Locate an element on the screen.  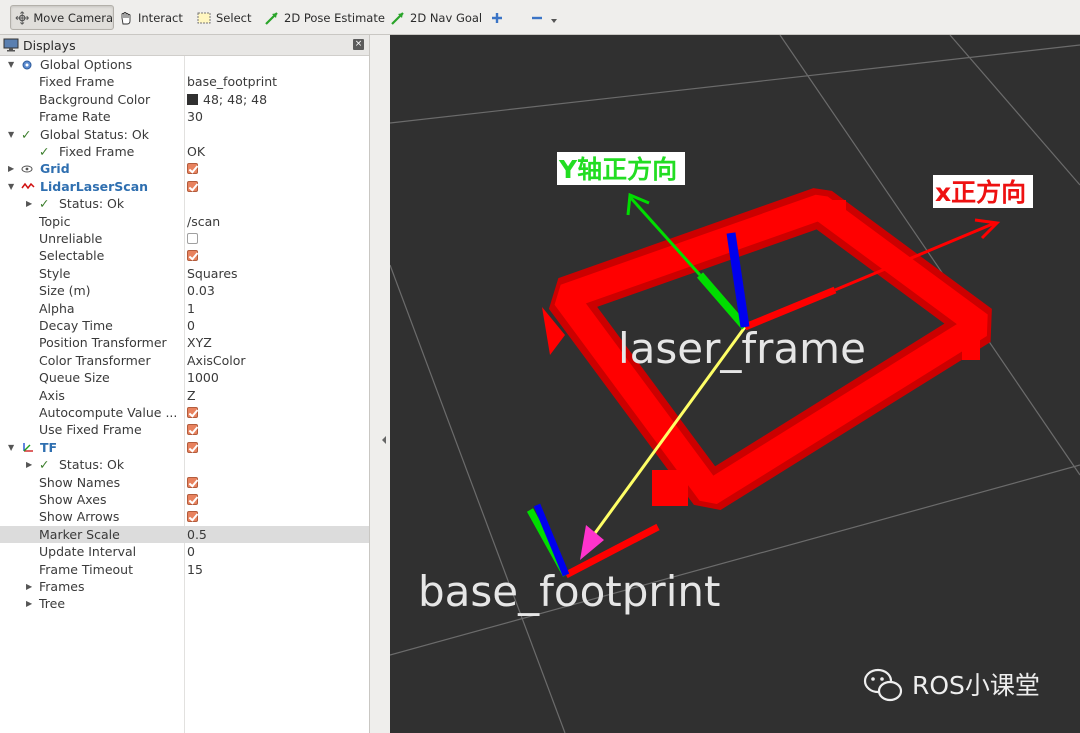
tree-row: Unreliable is located at coordinates (184, 238).